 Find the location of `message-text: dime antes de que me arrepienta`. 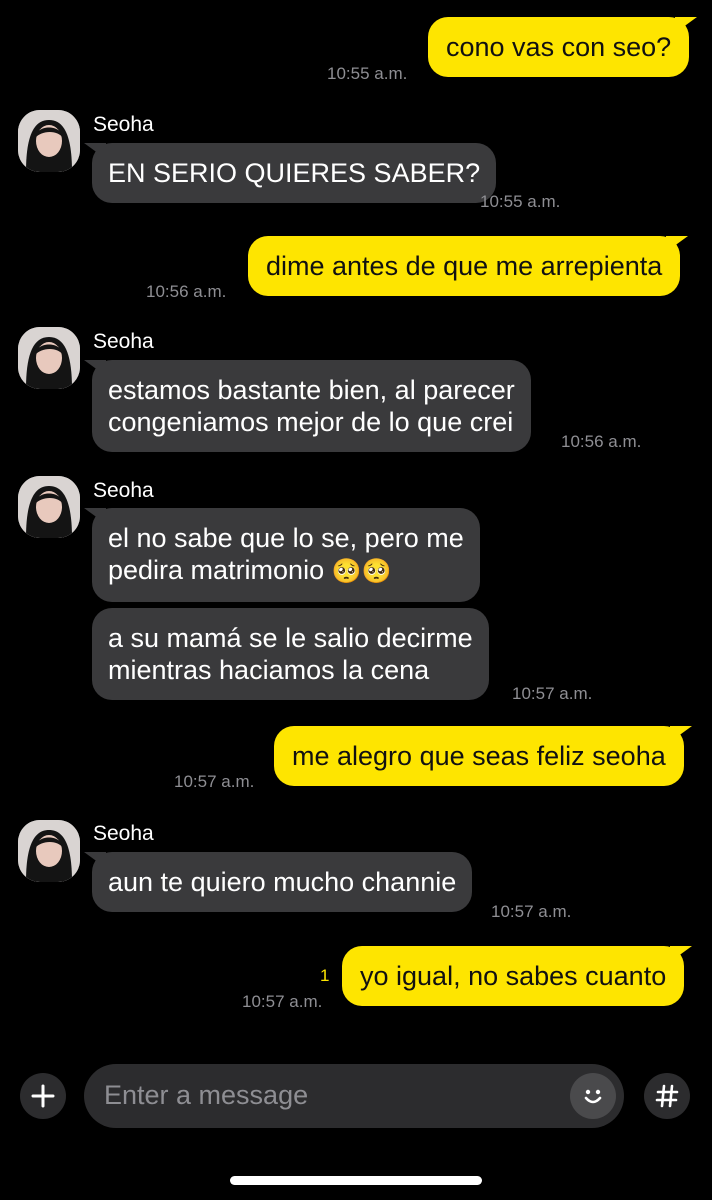

message-text: dime antes de que me arrepienta is located at coordinates (464, 266).